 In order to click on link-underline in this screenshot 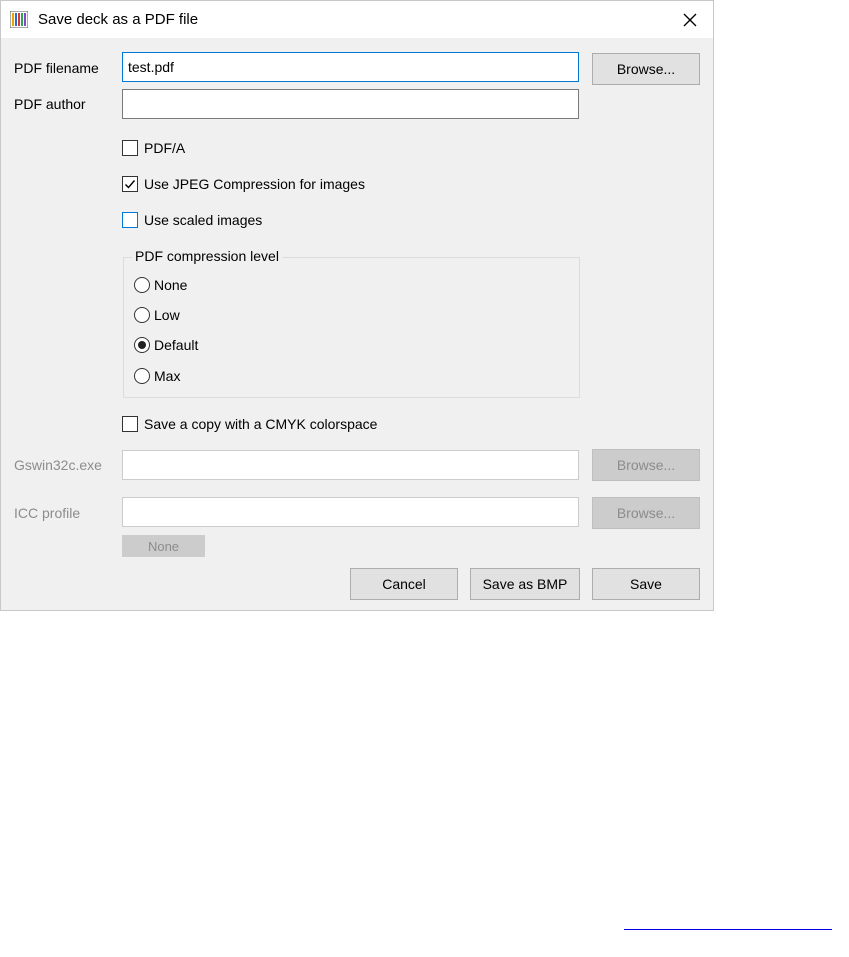, I will do `click(728, 929)`.